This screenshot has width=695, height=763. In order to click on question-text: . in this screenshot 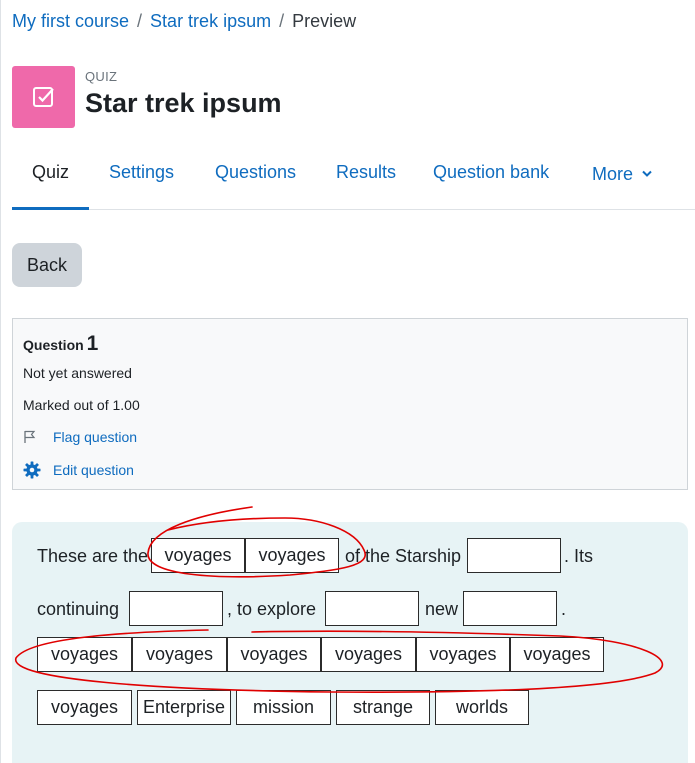, I will do `click(564, 609)`.